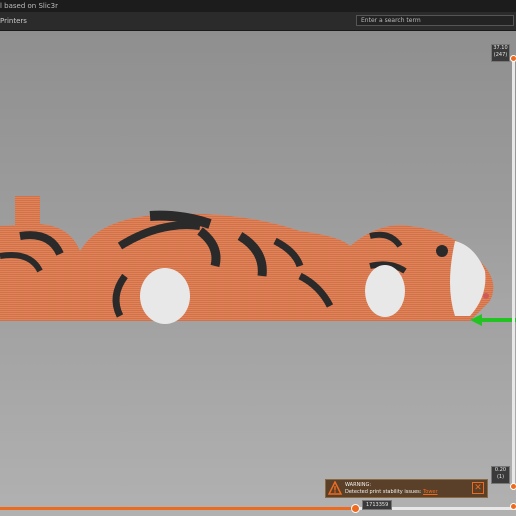 The image size is (516, 516). What do you see at coordinates (178, 508) in the screenshot?
I see `horizontal-slider-filled` at bounding box center [178, 508].